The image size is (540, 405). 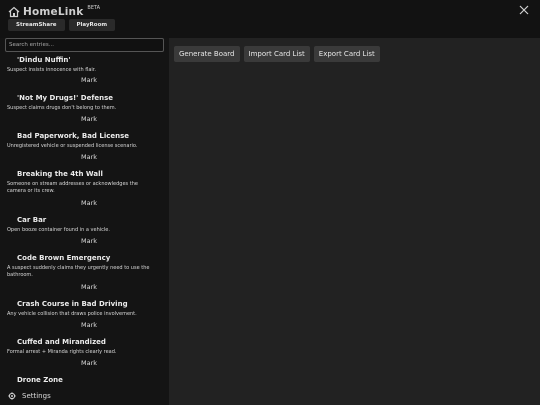 What do you see at coordinates (12, 396) in the screenshot?
I see `gear-icon` at bounding box center [12, 396].